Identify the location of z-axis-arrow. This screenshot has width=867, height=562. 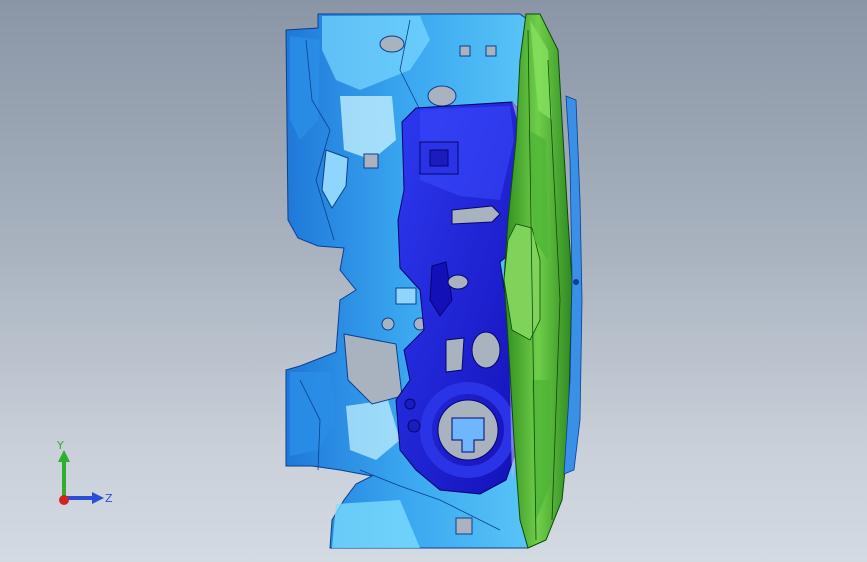
(98, 498).